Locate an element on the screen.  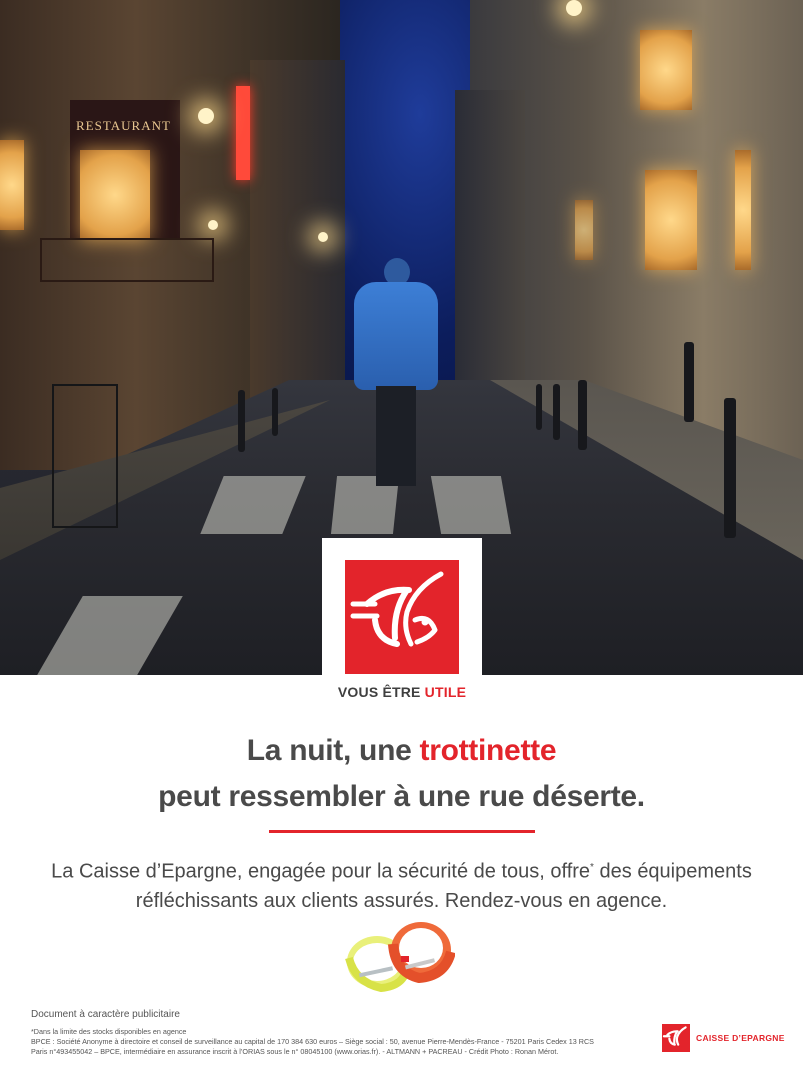
brand-tagline: VOUS ÊTRE UTILE is located at coordinates (402, 692).